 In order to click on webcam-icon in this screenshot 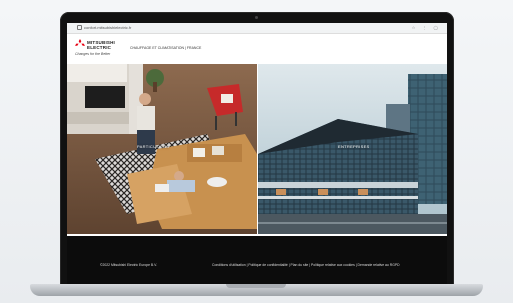, I will do `click(256, 17)`.